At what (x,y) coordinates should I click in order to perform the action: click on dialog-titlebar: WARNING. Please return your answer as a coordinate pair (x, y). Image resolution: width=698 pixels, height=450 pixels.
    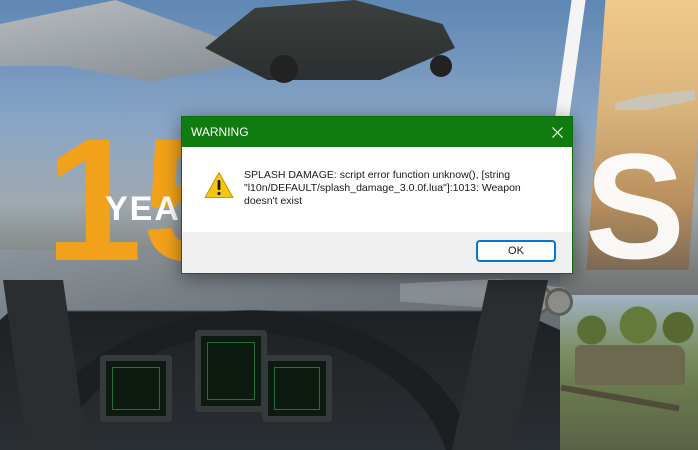
    Looking at the image, I should click on (377, 132).